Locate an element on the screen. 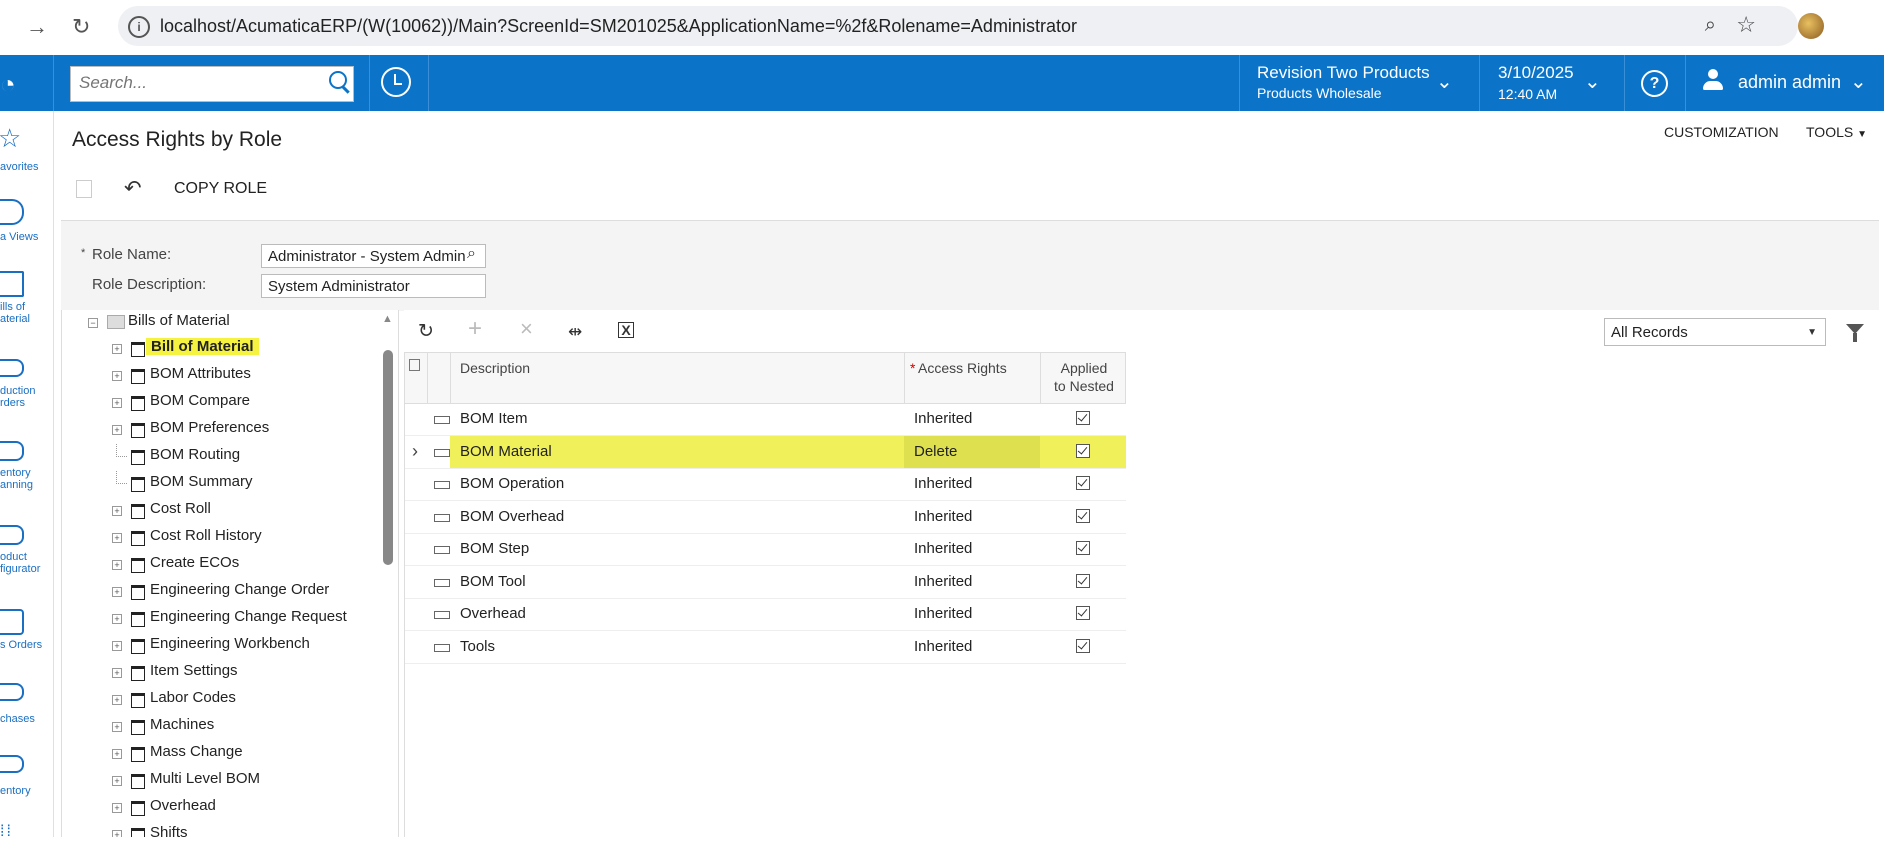 Image resolution: width=1884 pixels, height=841 pixels. description-cell: BOM Item is located at coordinates (677, 419).